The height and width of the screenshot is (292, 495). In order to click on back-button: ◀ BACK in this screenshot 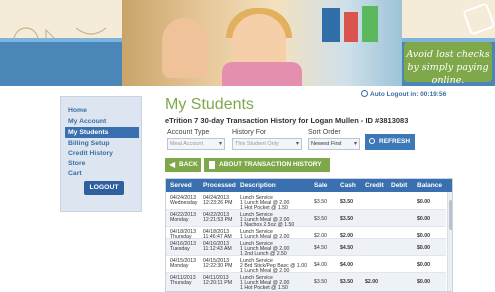, I will do `click(183, 165)`.